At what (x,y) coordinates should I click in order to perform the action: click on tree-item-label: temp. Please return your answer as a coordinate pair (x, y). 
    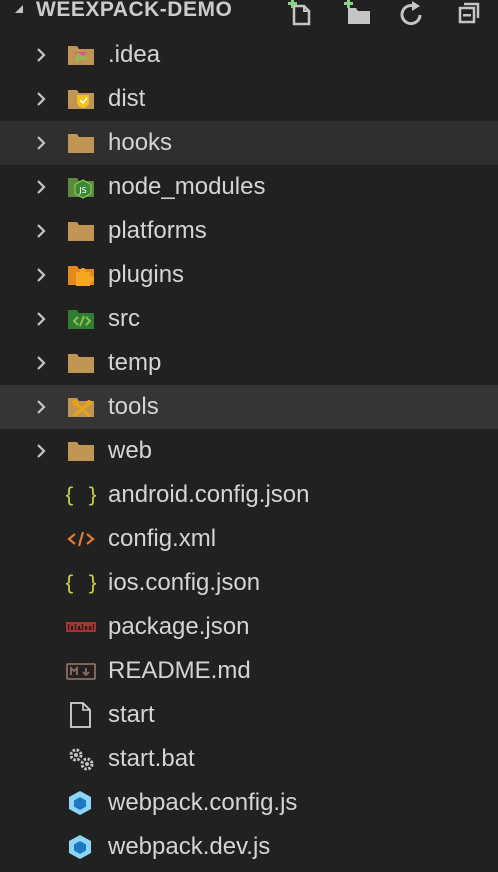
    Looking at the image, I should click on (135, 362).